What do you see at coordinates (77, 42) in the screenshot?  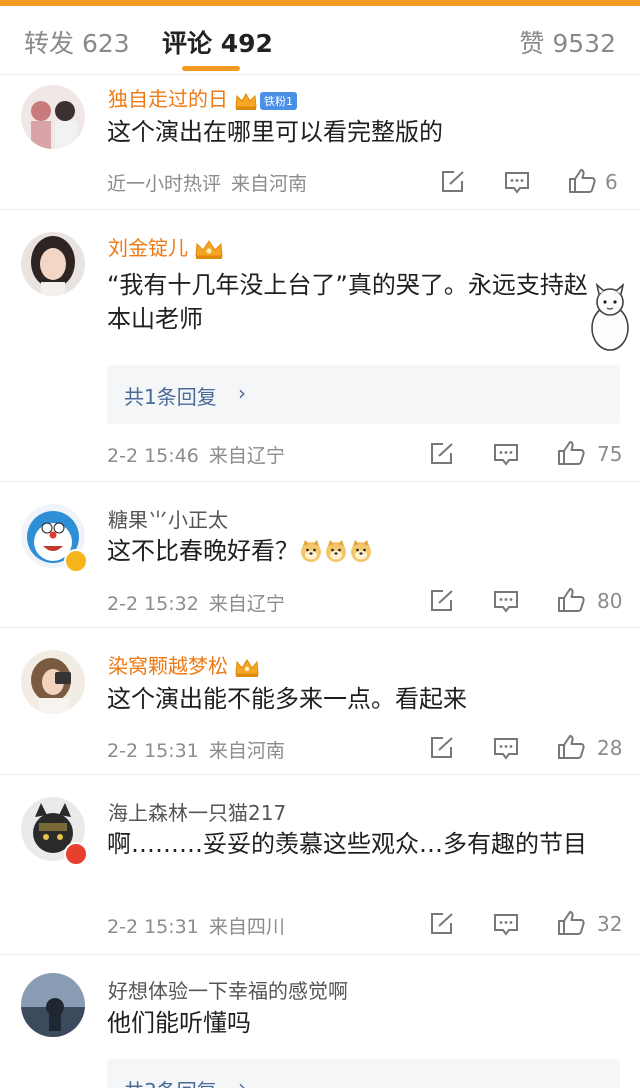 I see `tab-reposts: 转发 623` at bounding box center [77, 42].